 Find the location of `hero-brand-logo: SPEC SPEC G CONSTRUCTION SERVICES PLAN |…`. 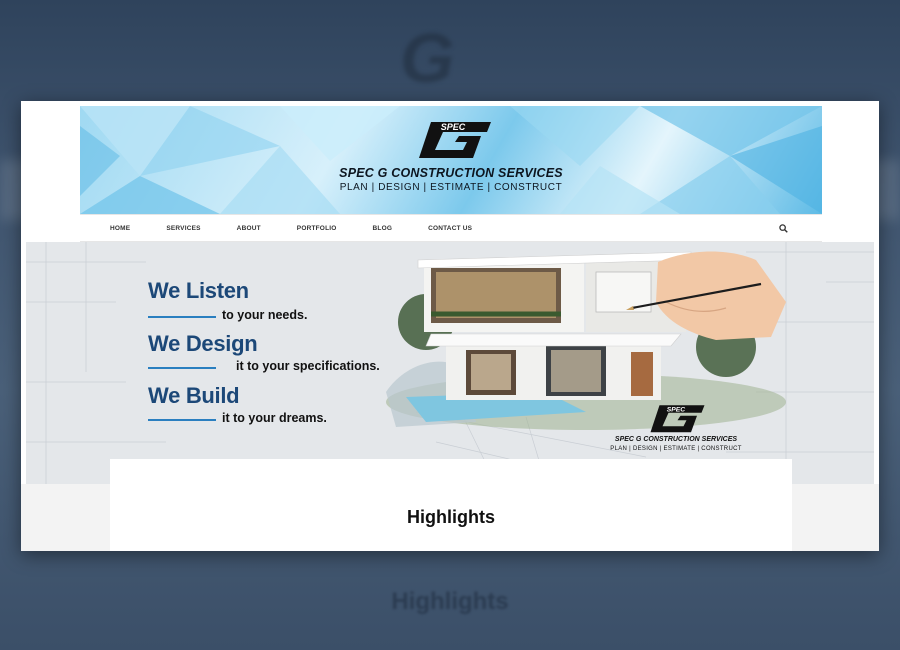

hero-brand-logo: SPEC SPEC G CONSTRUCTION SERVICES PLAN |… is located at coordinates (676, 432).